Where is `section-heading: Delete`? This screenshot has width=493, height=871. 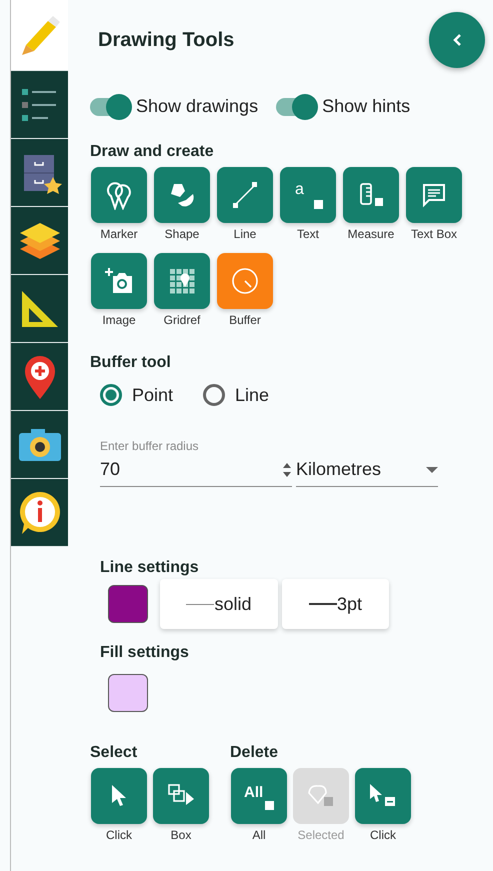
section-heading: Delete is located at coordinates (255, 753).